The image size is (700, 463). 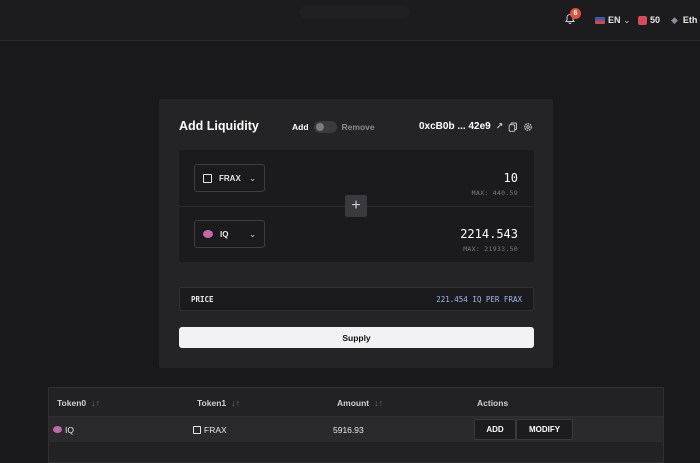 I want to click on row-token0: IQ, so click(x=63, y=429).